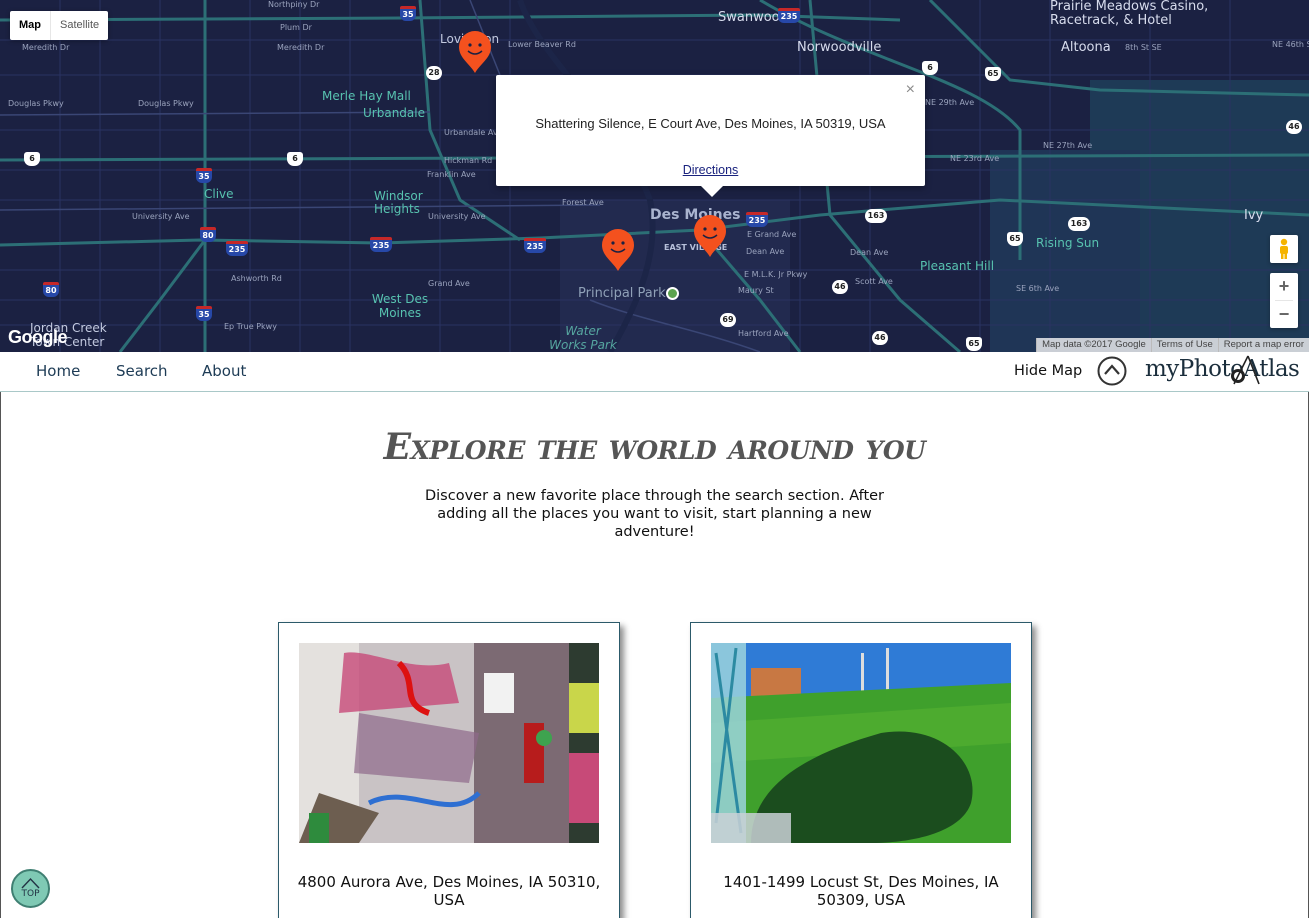 This screenshot has width=1309, height=918. Describe the element at coordinates (728, 320) in the screenshot. I see `state-route-shield: 69` at that location.